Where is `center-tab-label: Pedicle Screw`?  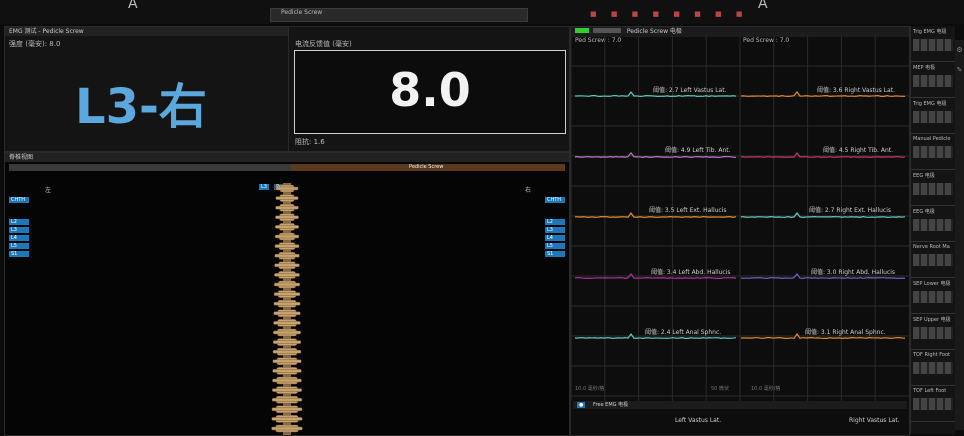
center-tab-label: Pedicle Screw is located at coordinates (301, 12).